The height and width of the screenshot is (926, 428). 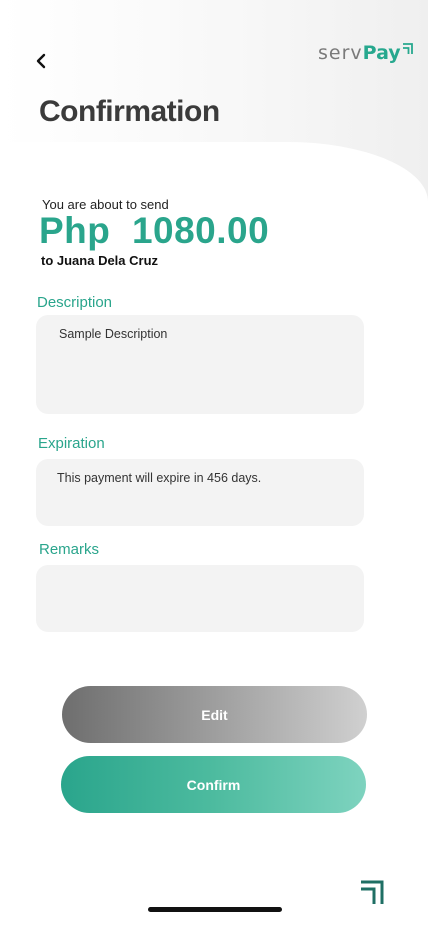 I want to click on back-button, so click(x=42, y=61).